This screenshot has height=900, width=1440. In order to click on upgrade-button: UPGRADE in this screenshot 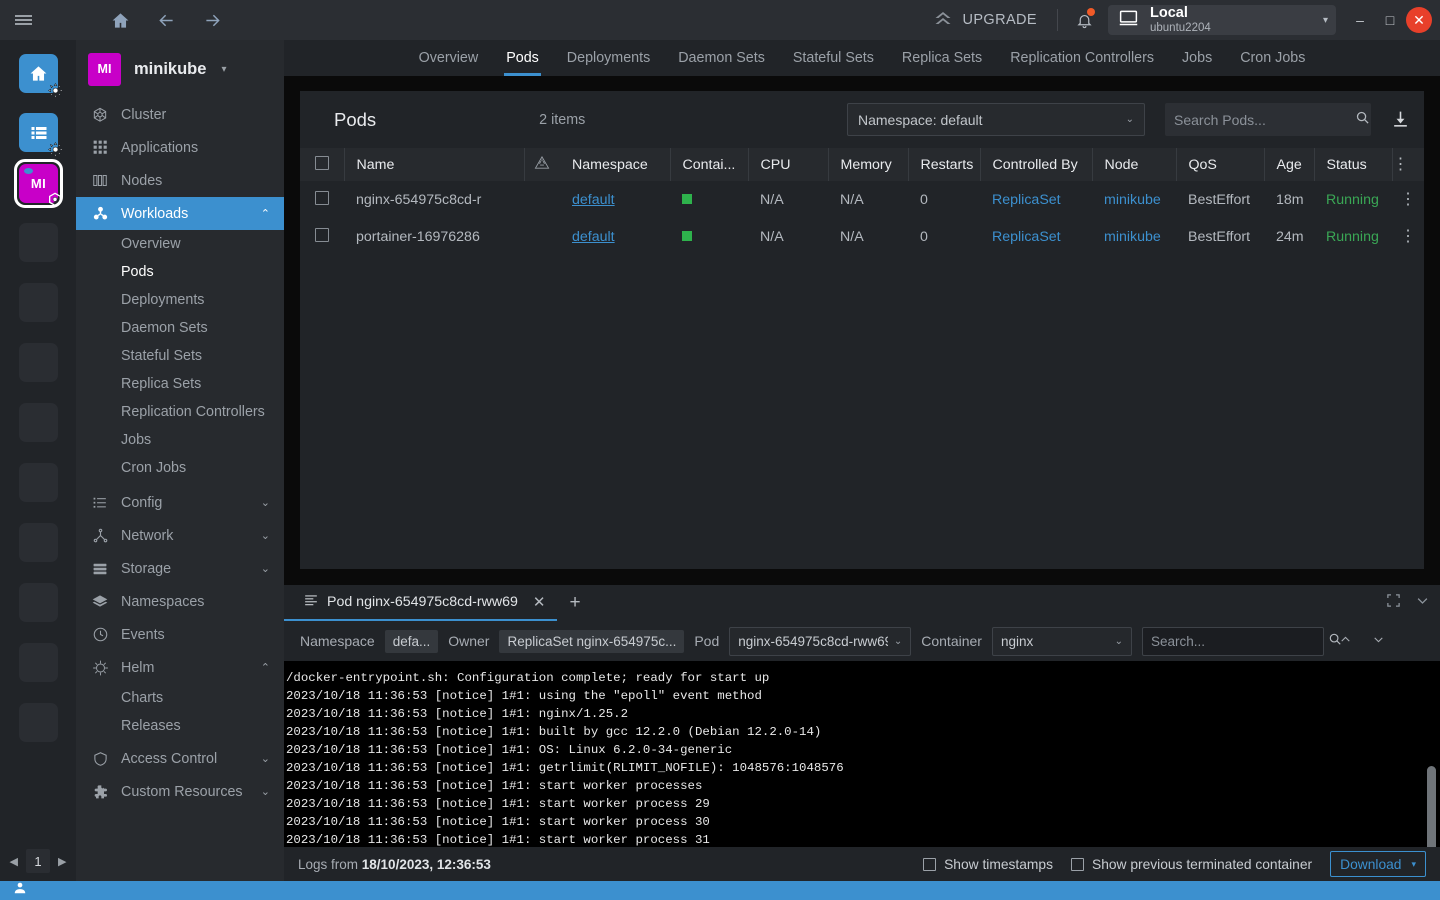, I will do `click(985, 20)`.